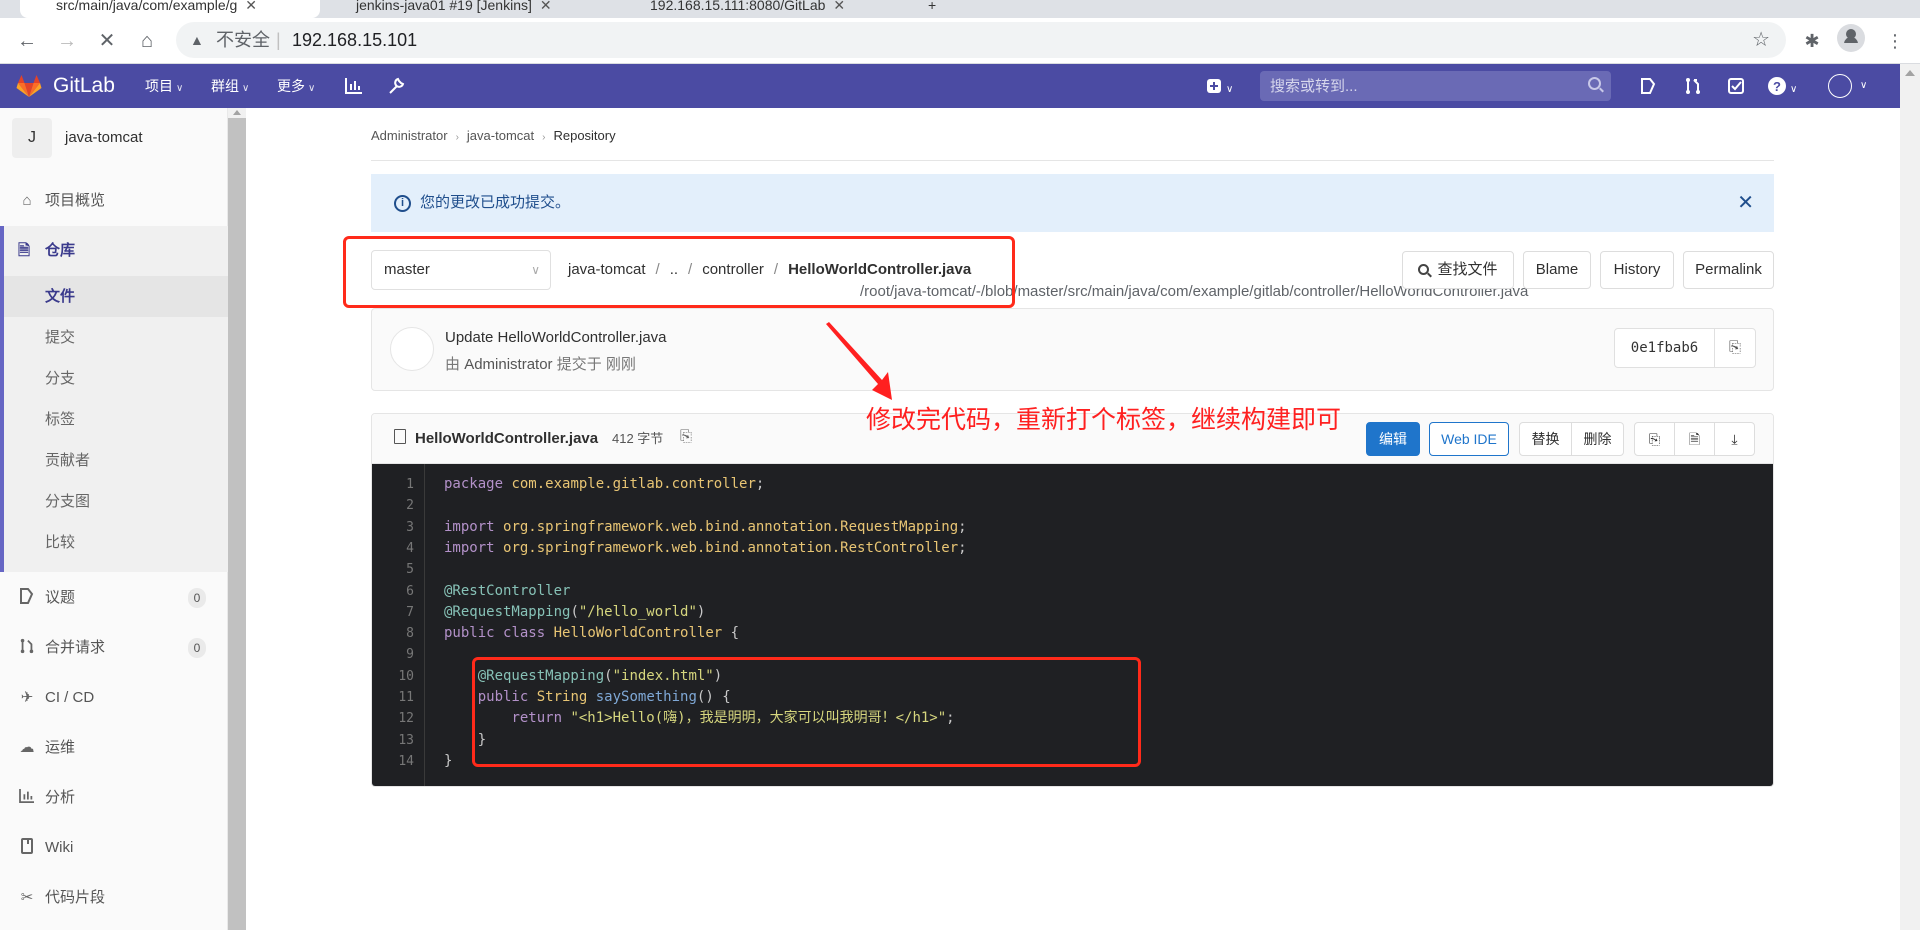 This screenshot has width=1920, height=930. I want to click on back-arrow-icon: ←, so click(27, 41).